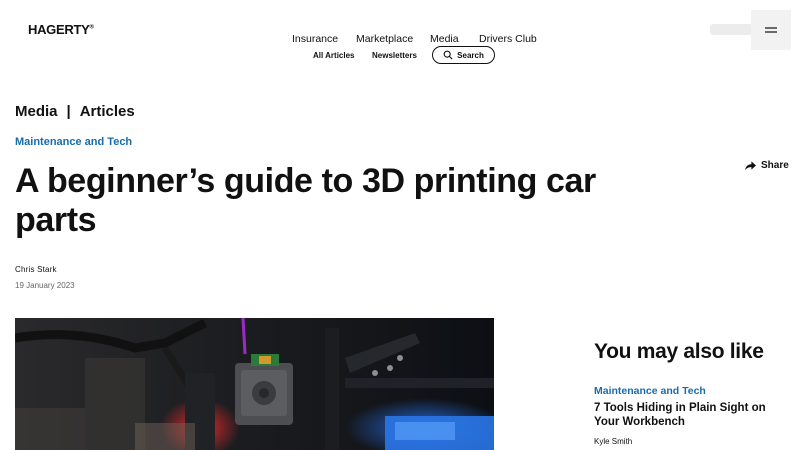 Image resolution: width=800 pixels, height=450 pixels. What do you see at coordinates (679, 351) in the screenshot?
I see `related-heading: You may also like` at bounding box center [679, 351].